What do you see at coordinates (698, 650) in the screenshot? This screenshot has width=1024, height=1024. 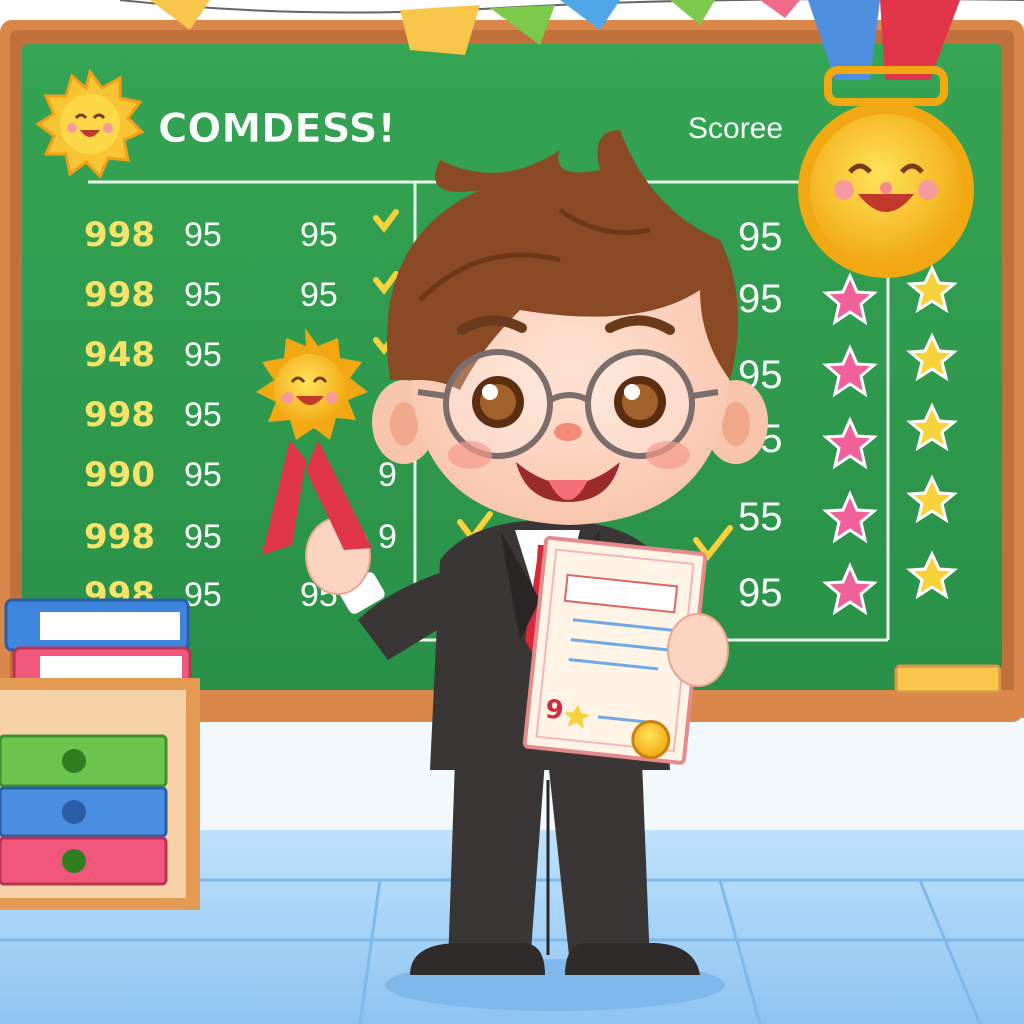 I see `character-hand-right` at bounding box center [698, 650].